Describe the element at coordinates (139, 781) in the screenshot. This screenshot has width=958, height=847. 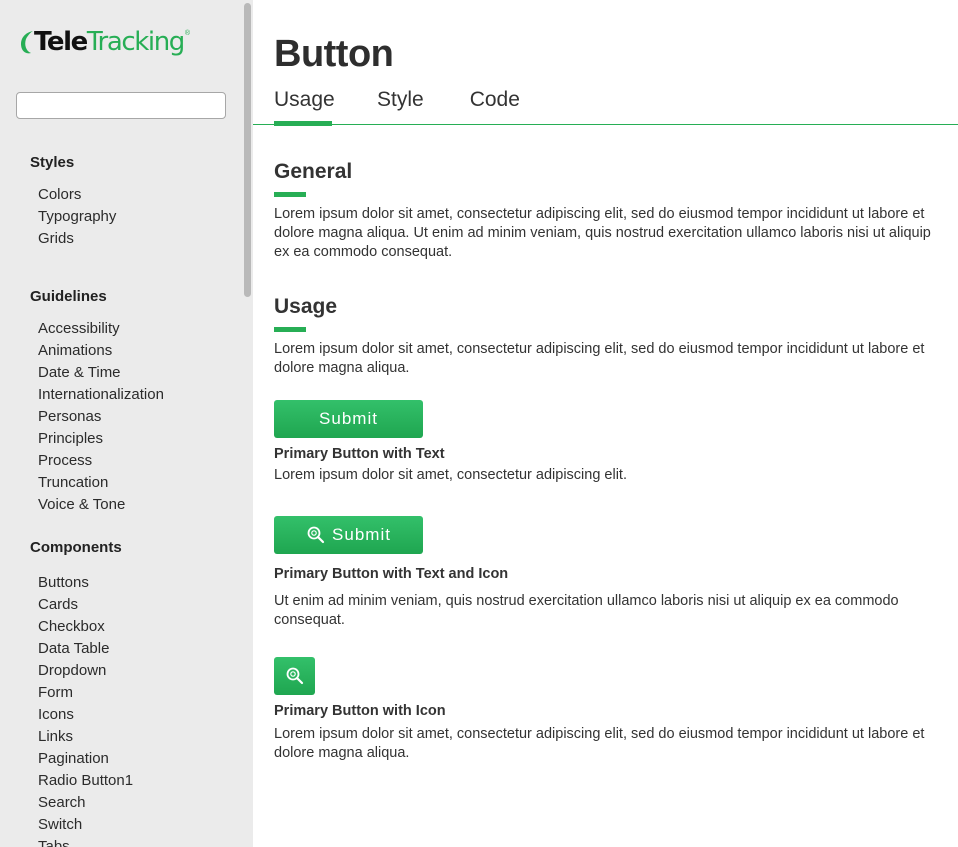
I see `sidebar-item-radio-button: Radio Button1` at that location.